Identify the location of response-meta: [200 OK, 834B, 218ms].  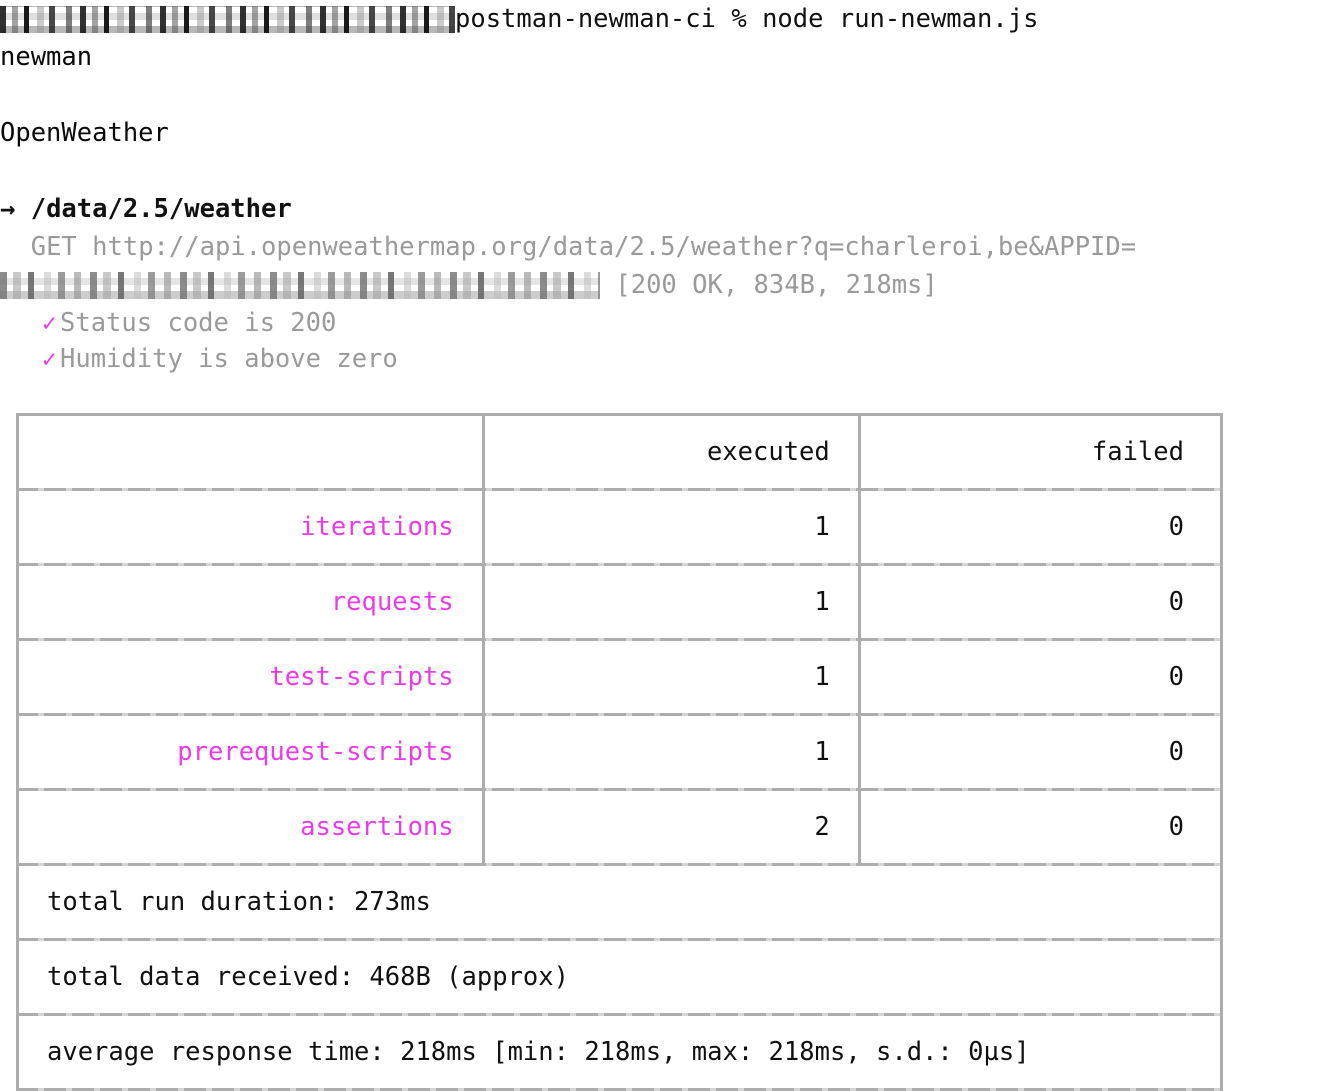
(776, 285).